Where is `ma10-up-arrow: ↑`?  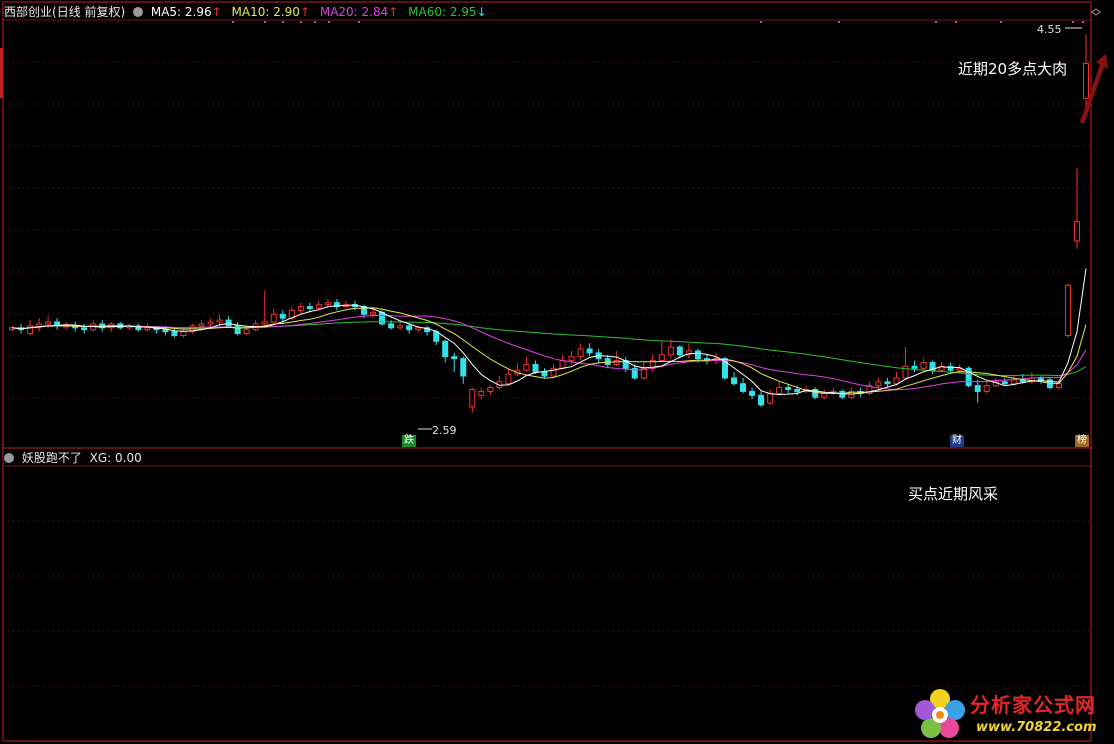
ma10-up-arrow: ↑ is located at coordinates (305, 12).